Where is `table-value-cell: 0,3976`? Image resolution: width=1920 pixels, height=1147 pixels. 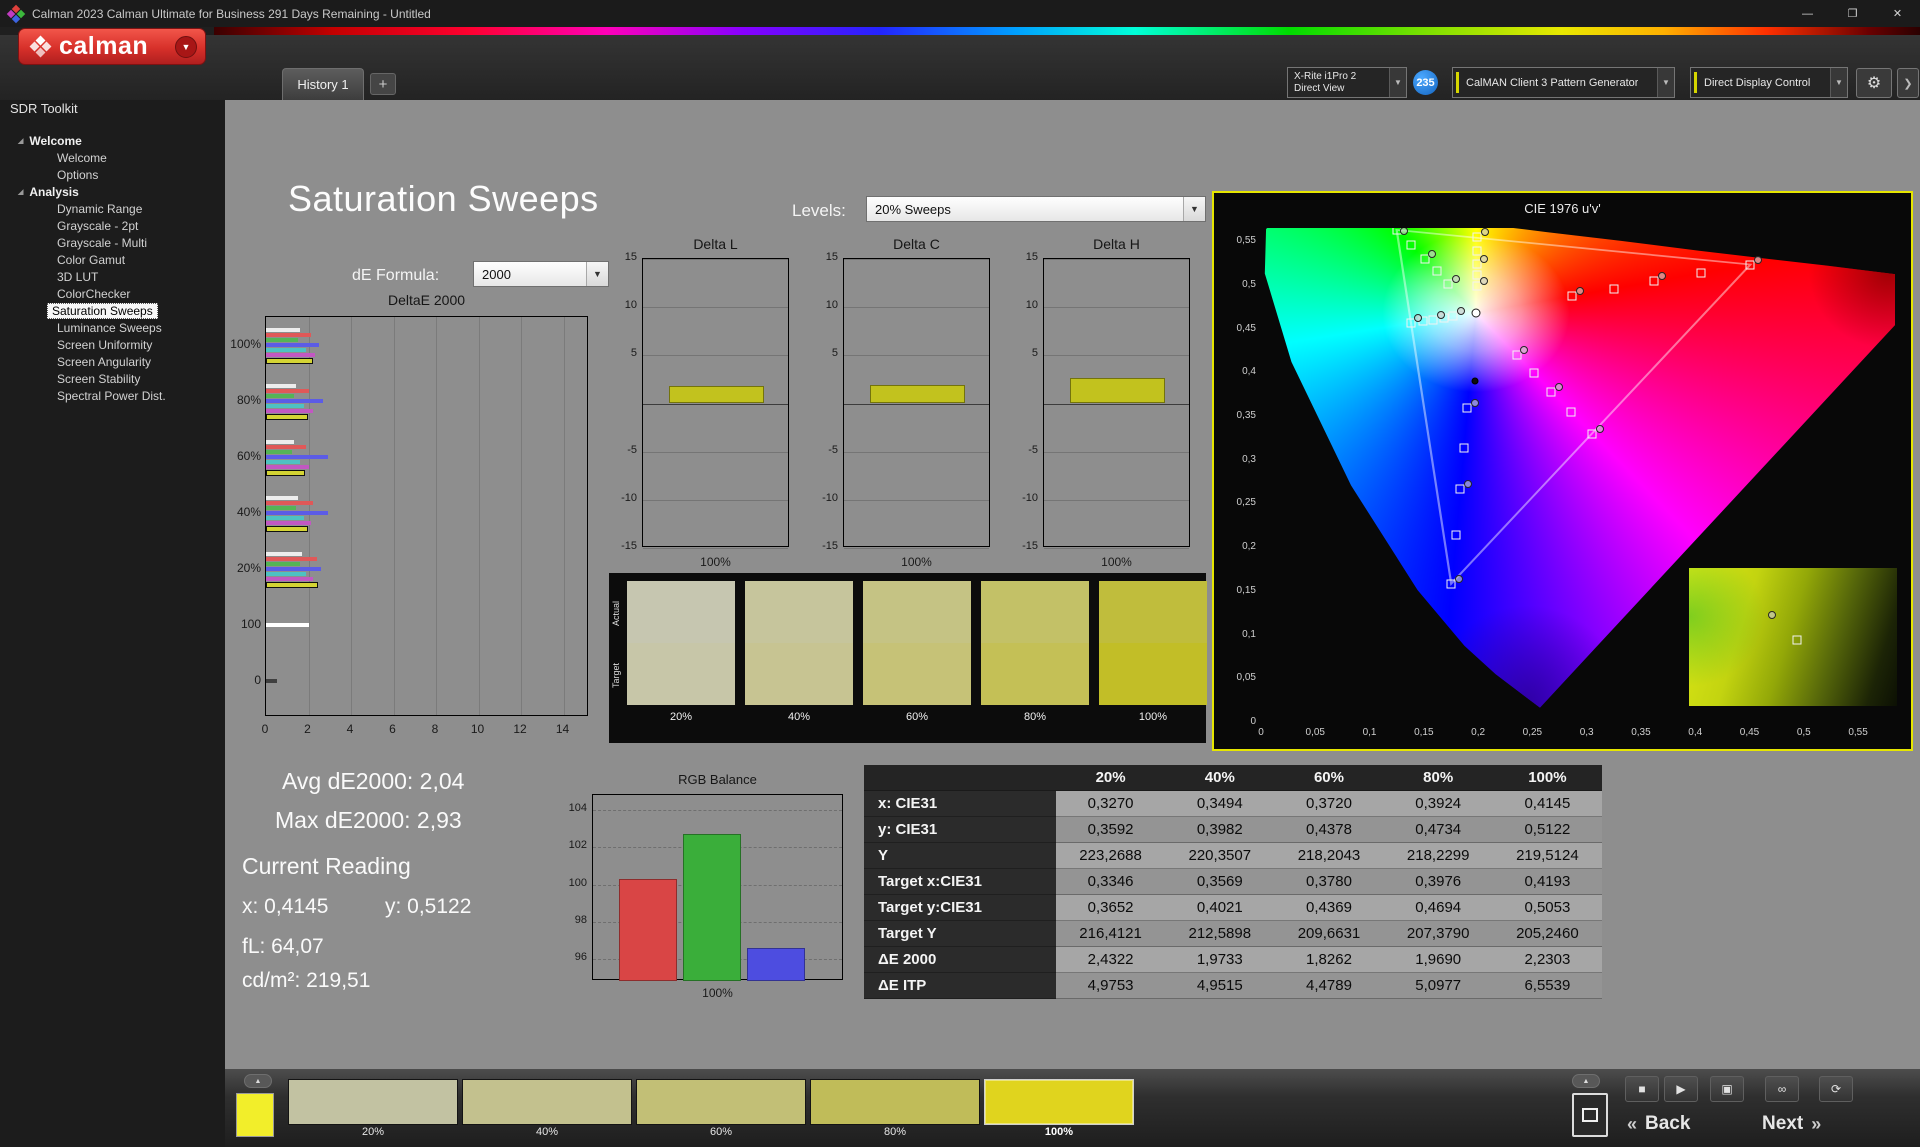 table-value-cell: 0,3976 is located at coordinates (1438, 882).